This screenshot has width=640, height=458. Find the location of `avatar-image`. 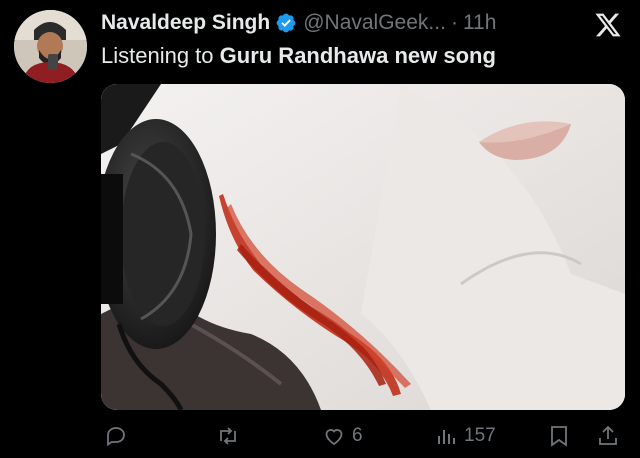

avatar-image is located at coordinates (50, 46).